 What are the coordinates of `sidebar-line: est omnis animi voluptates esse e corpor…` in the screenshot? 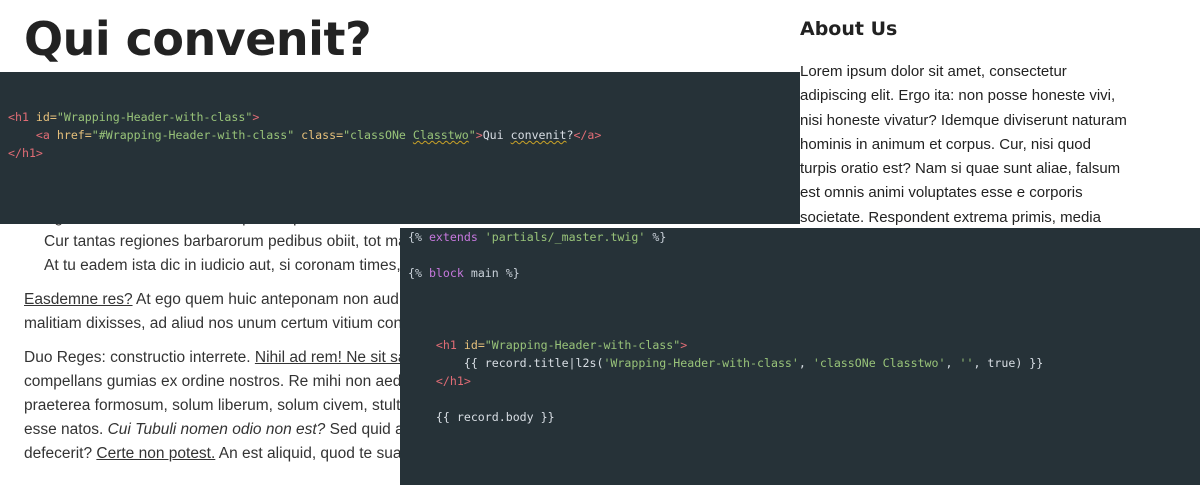 It's located at (941, 193).